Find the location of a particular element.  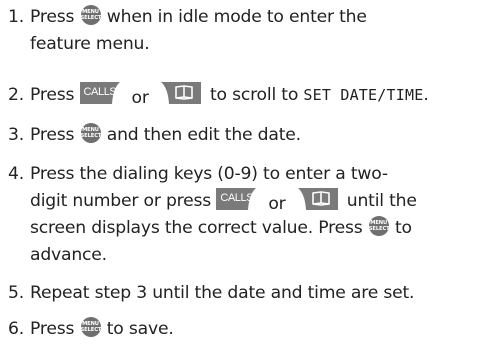

setting-name: SET DATE/TIME is located at coordinates (363, 95).